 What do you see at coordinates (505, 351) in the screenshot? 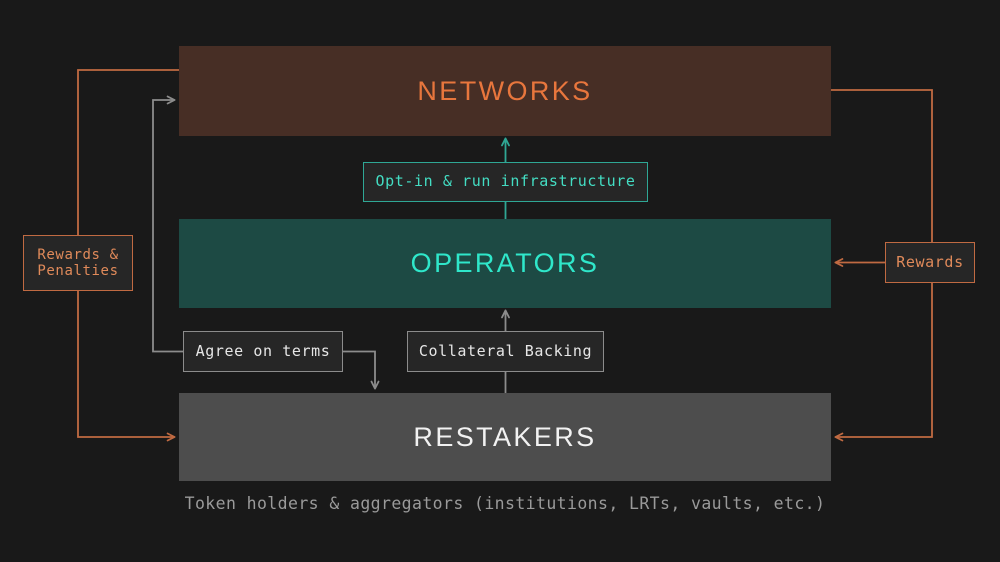
I see `edge-label-collateral-backing: Collateral Backing` at bounding box center [505, 351].